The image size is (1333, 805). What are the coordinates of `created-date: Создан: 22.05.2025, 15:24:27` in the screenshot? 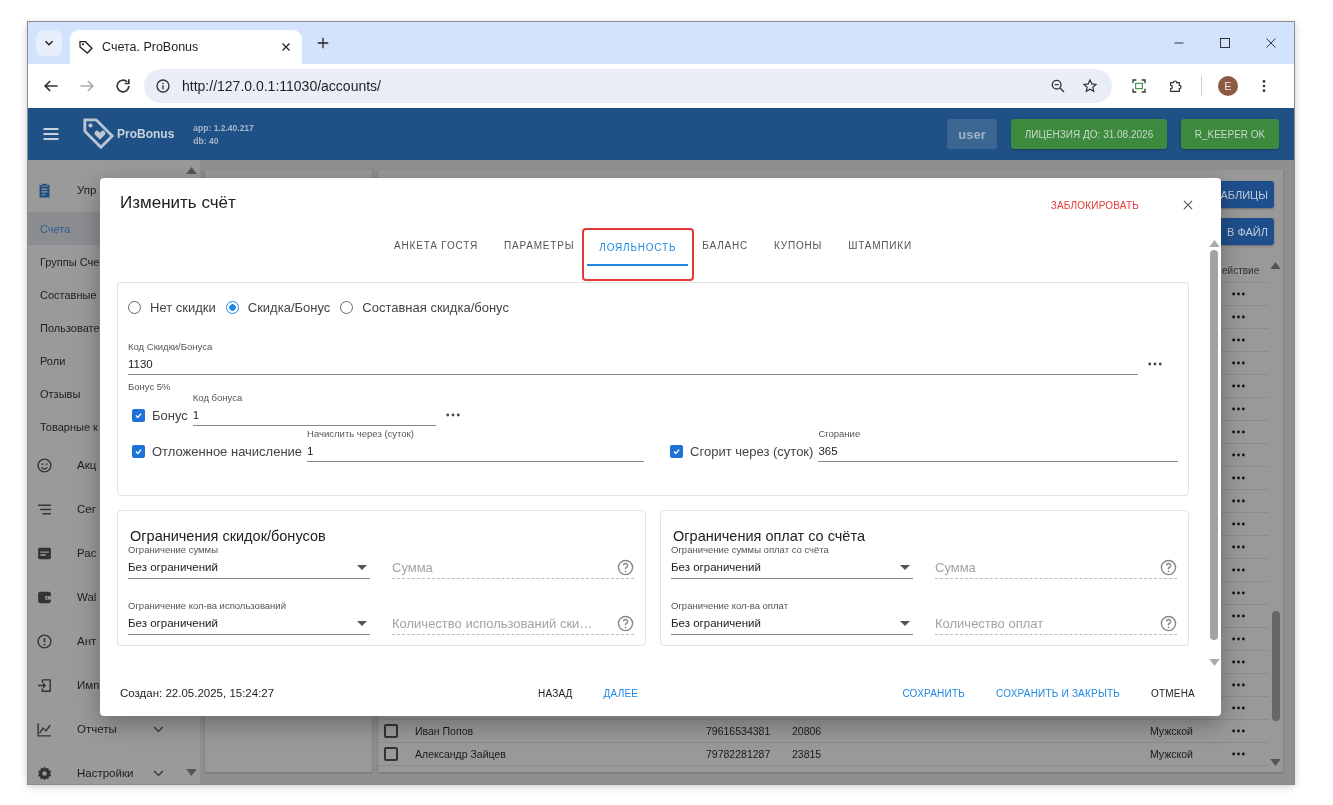 It's located at (198, 693).